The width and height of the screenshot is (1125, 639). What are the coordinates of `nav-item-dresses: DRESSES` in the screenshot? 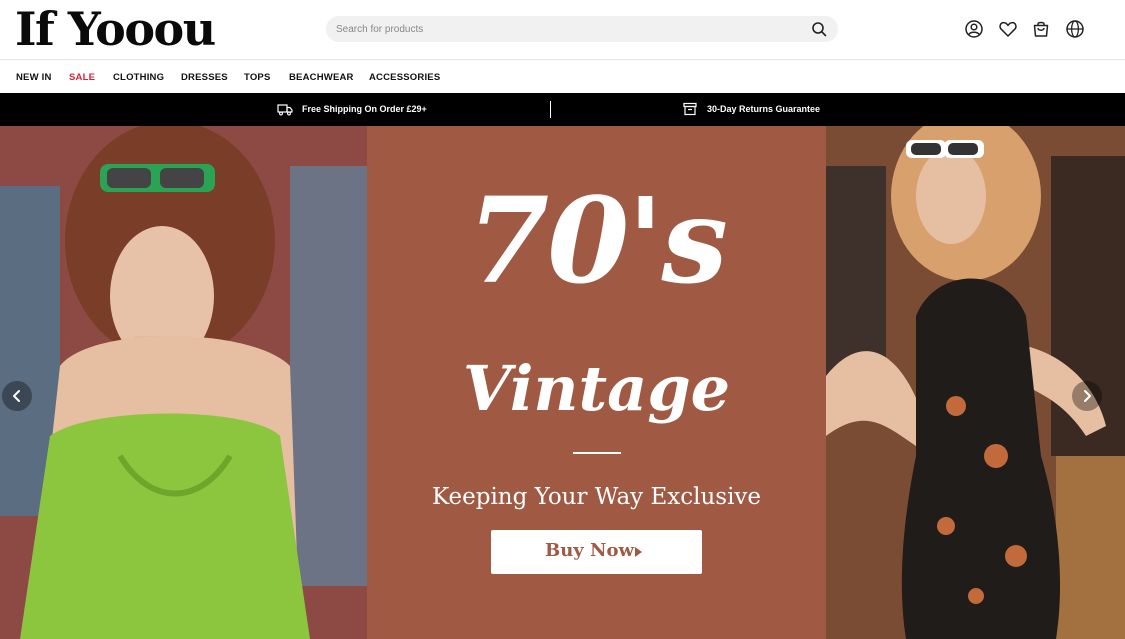 It's located at (204, 77).